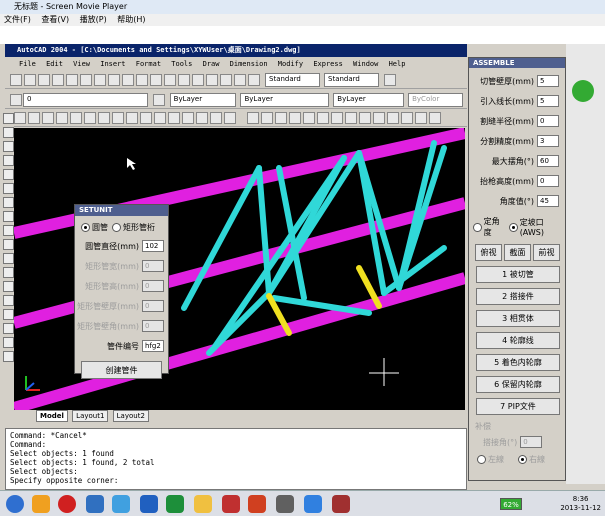 Image resolution: width=605 pixels, height=516 pixels. Describe the element at coordinates (8, 230) in the screenshot. I see `spline-icon` at that location.